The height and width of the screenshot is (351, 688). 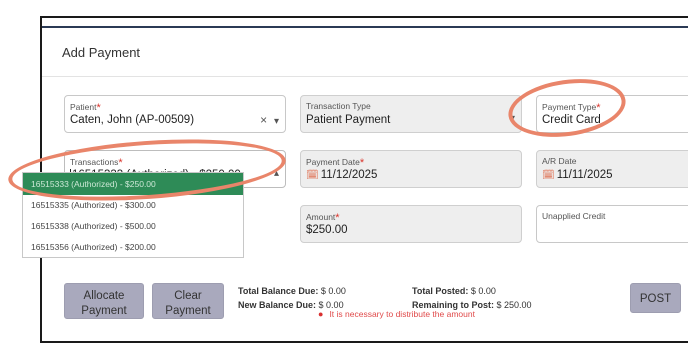 I want to click on clear-payment-button: Clear Payment, so click(x=188, y=301).